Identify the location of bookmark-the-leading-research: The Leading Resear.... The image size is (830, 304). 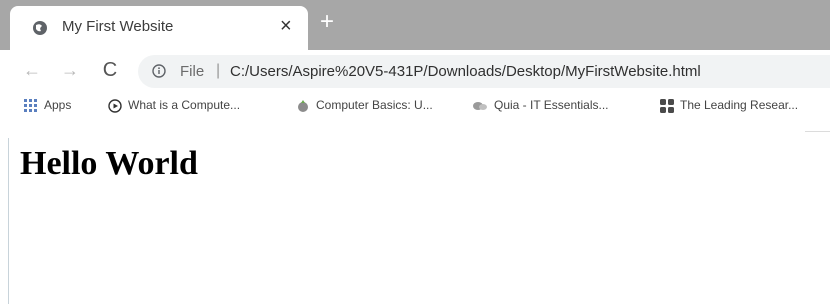
(729, 105).